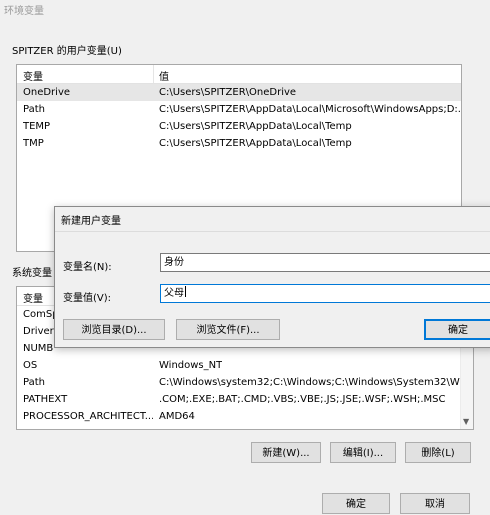 Image resolution: width=490 pixels, height=515 pixels. I want to click on var-name: TEMP, so click(37, 126).